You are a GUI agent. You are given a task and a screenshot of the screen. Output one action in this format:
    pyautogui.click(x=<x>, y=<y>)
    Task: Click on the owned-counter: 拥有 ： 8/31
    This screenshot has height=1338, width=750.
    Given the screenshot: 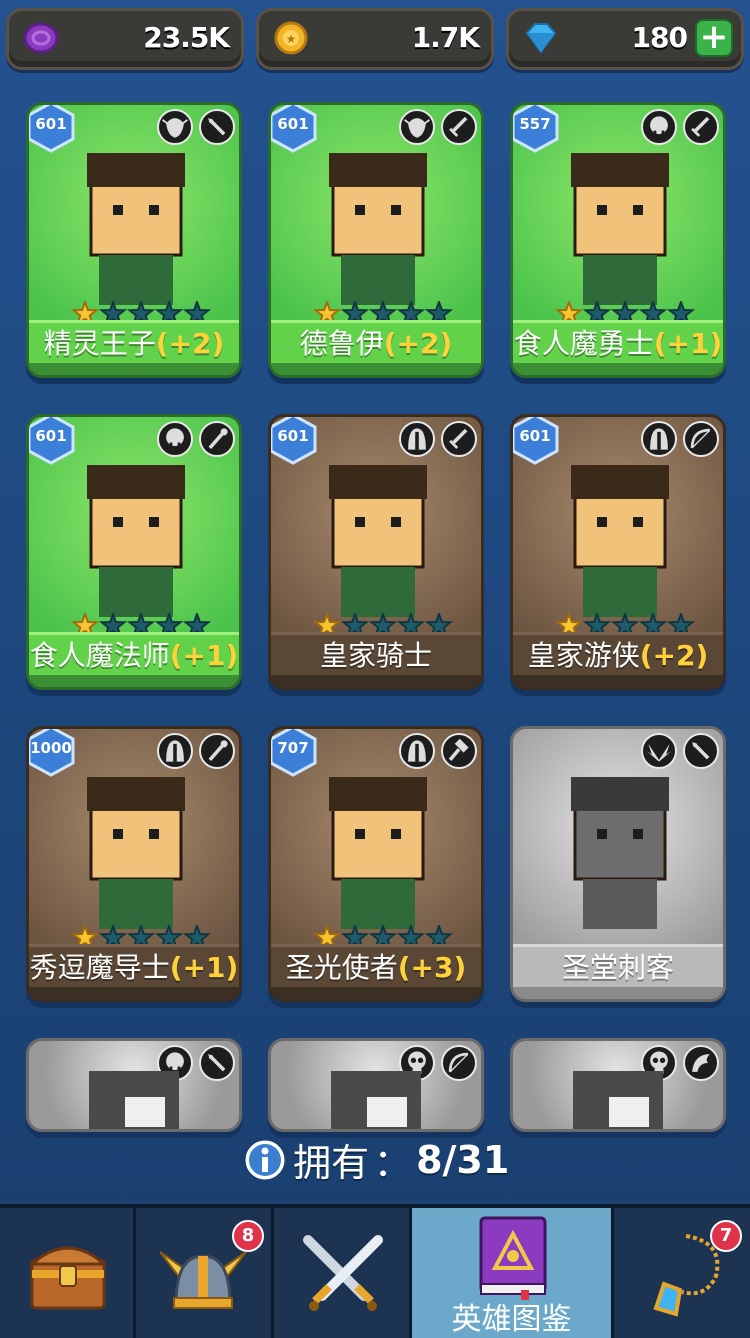 What is the action you would take?
    pyautogui.click(x=375, y=1164)
    